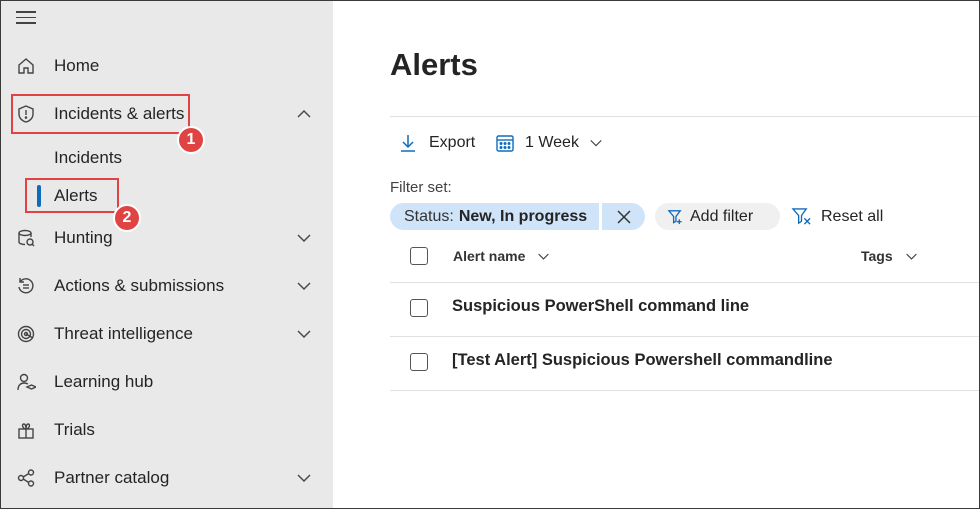 This screenshot has width=980, height=509. What do you see at coordinates (167, 430) in the screenshot?
I see `sidebar-item-trials: Trials` at bounding box center [167, 430].